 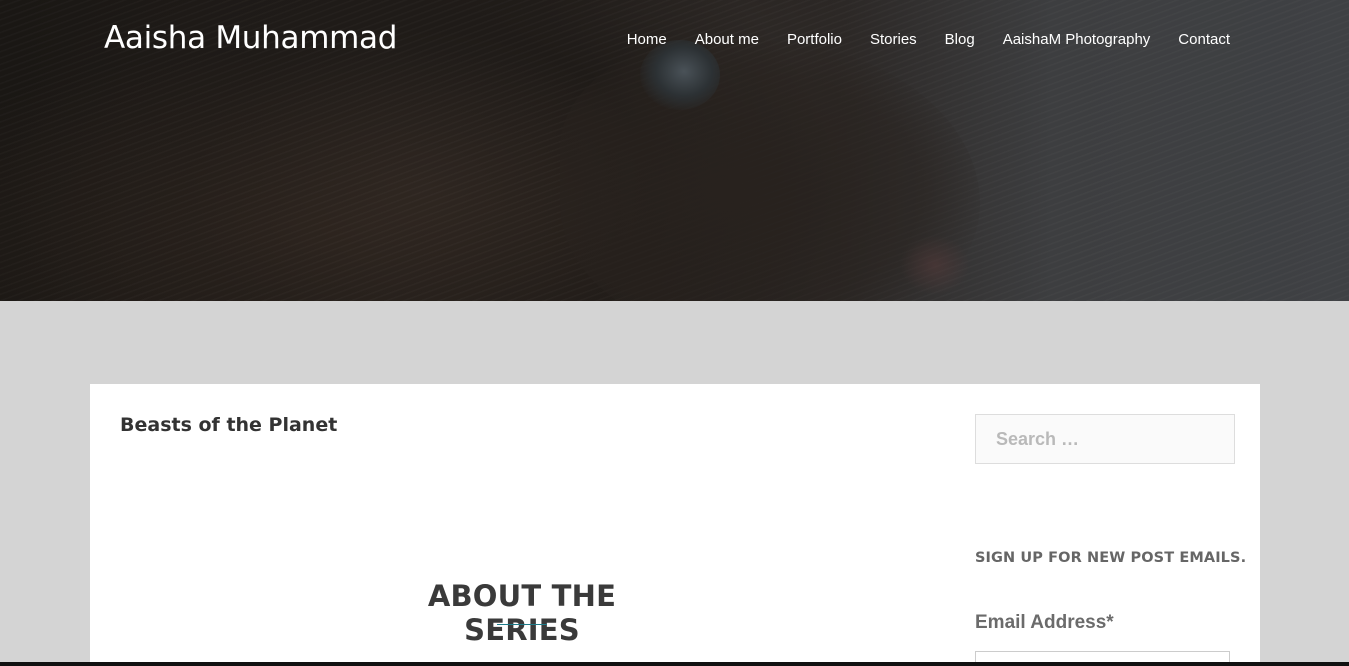 I want to click on nav-item-blog: Blog, so click(x=960, y=39).